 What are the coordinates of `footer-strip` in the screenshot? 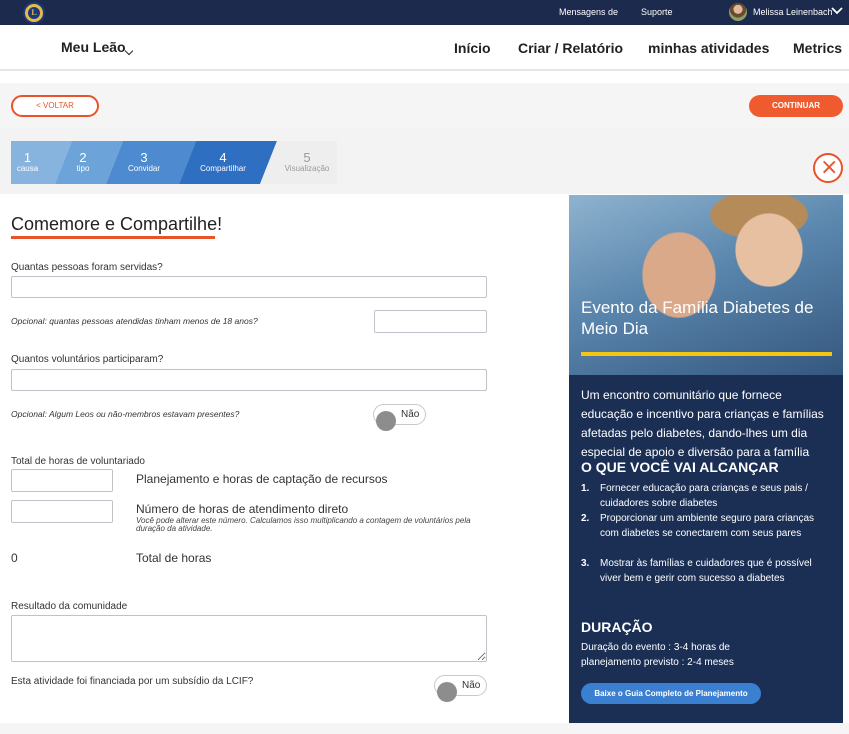 It's located at (424, 728).